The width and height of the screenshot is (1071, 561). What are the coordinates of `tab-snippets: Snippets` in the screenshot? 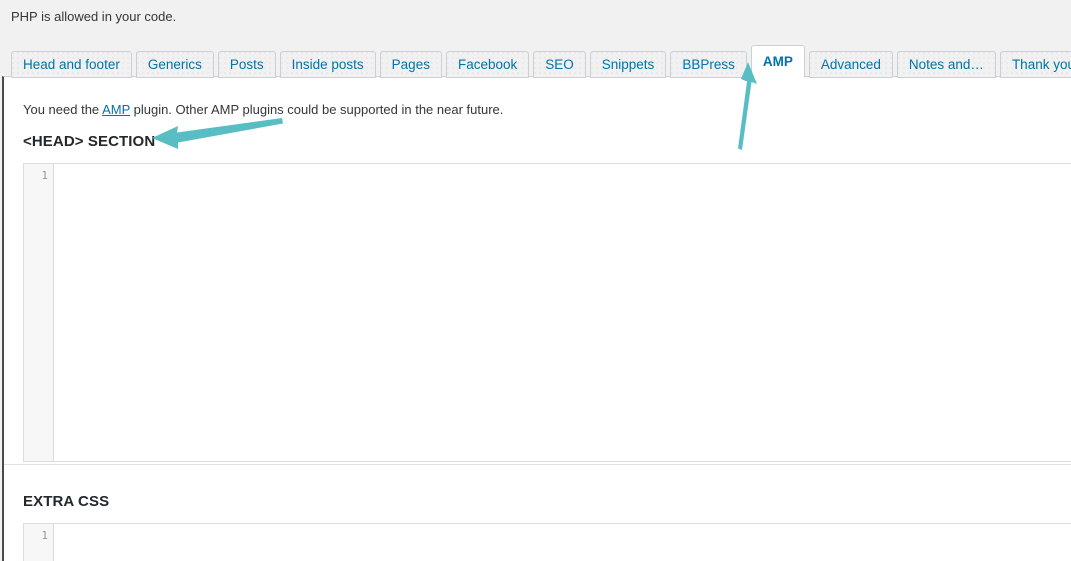 It's located at (628, 64).